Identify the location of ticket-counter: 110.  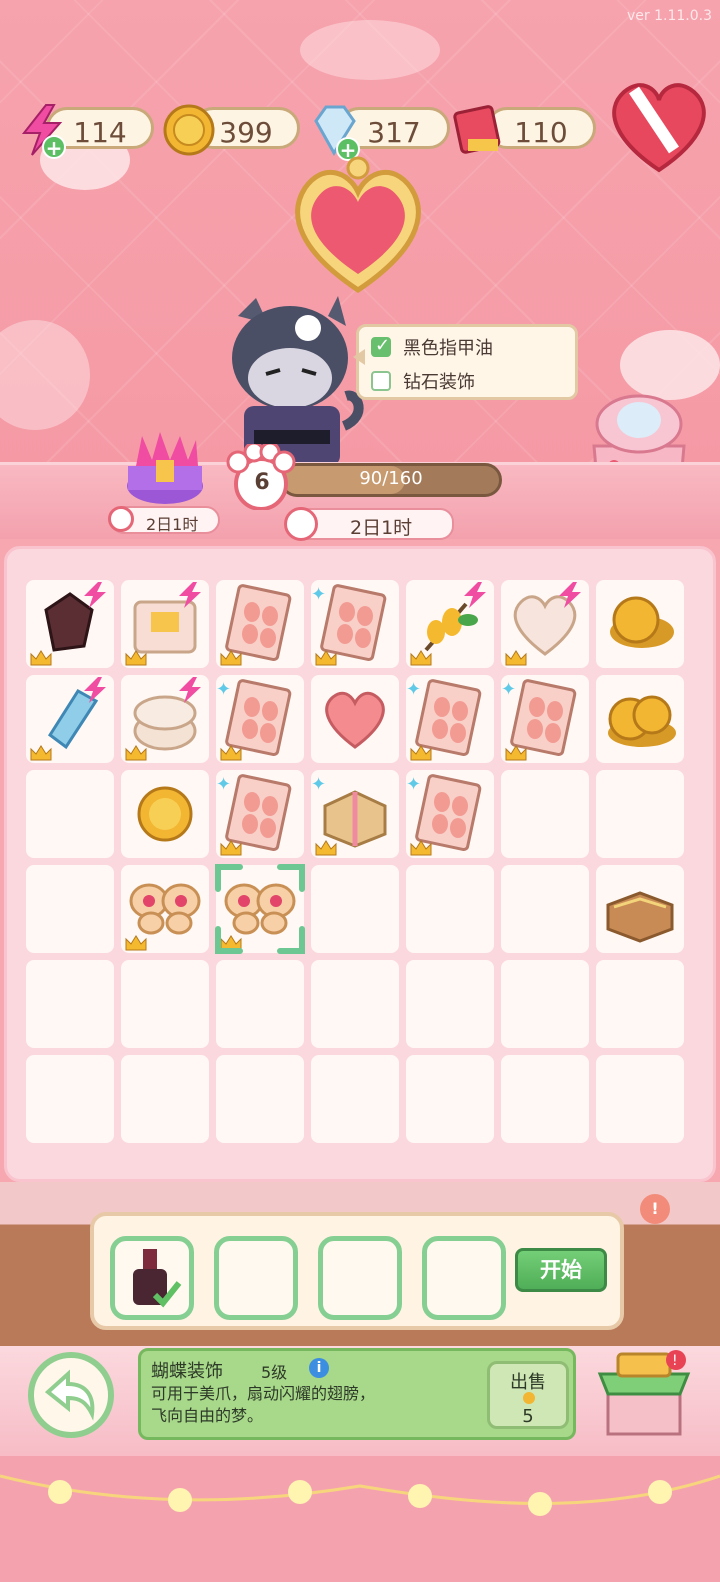
(525, 128).